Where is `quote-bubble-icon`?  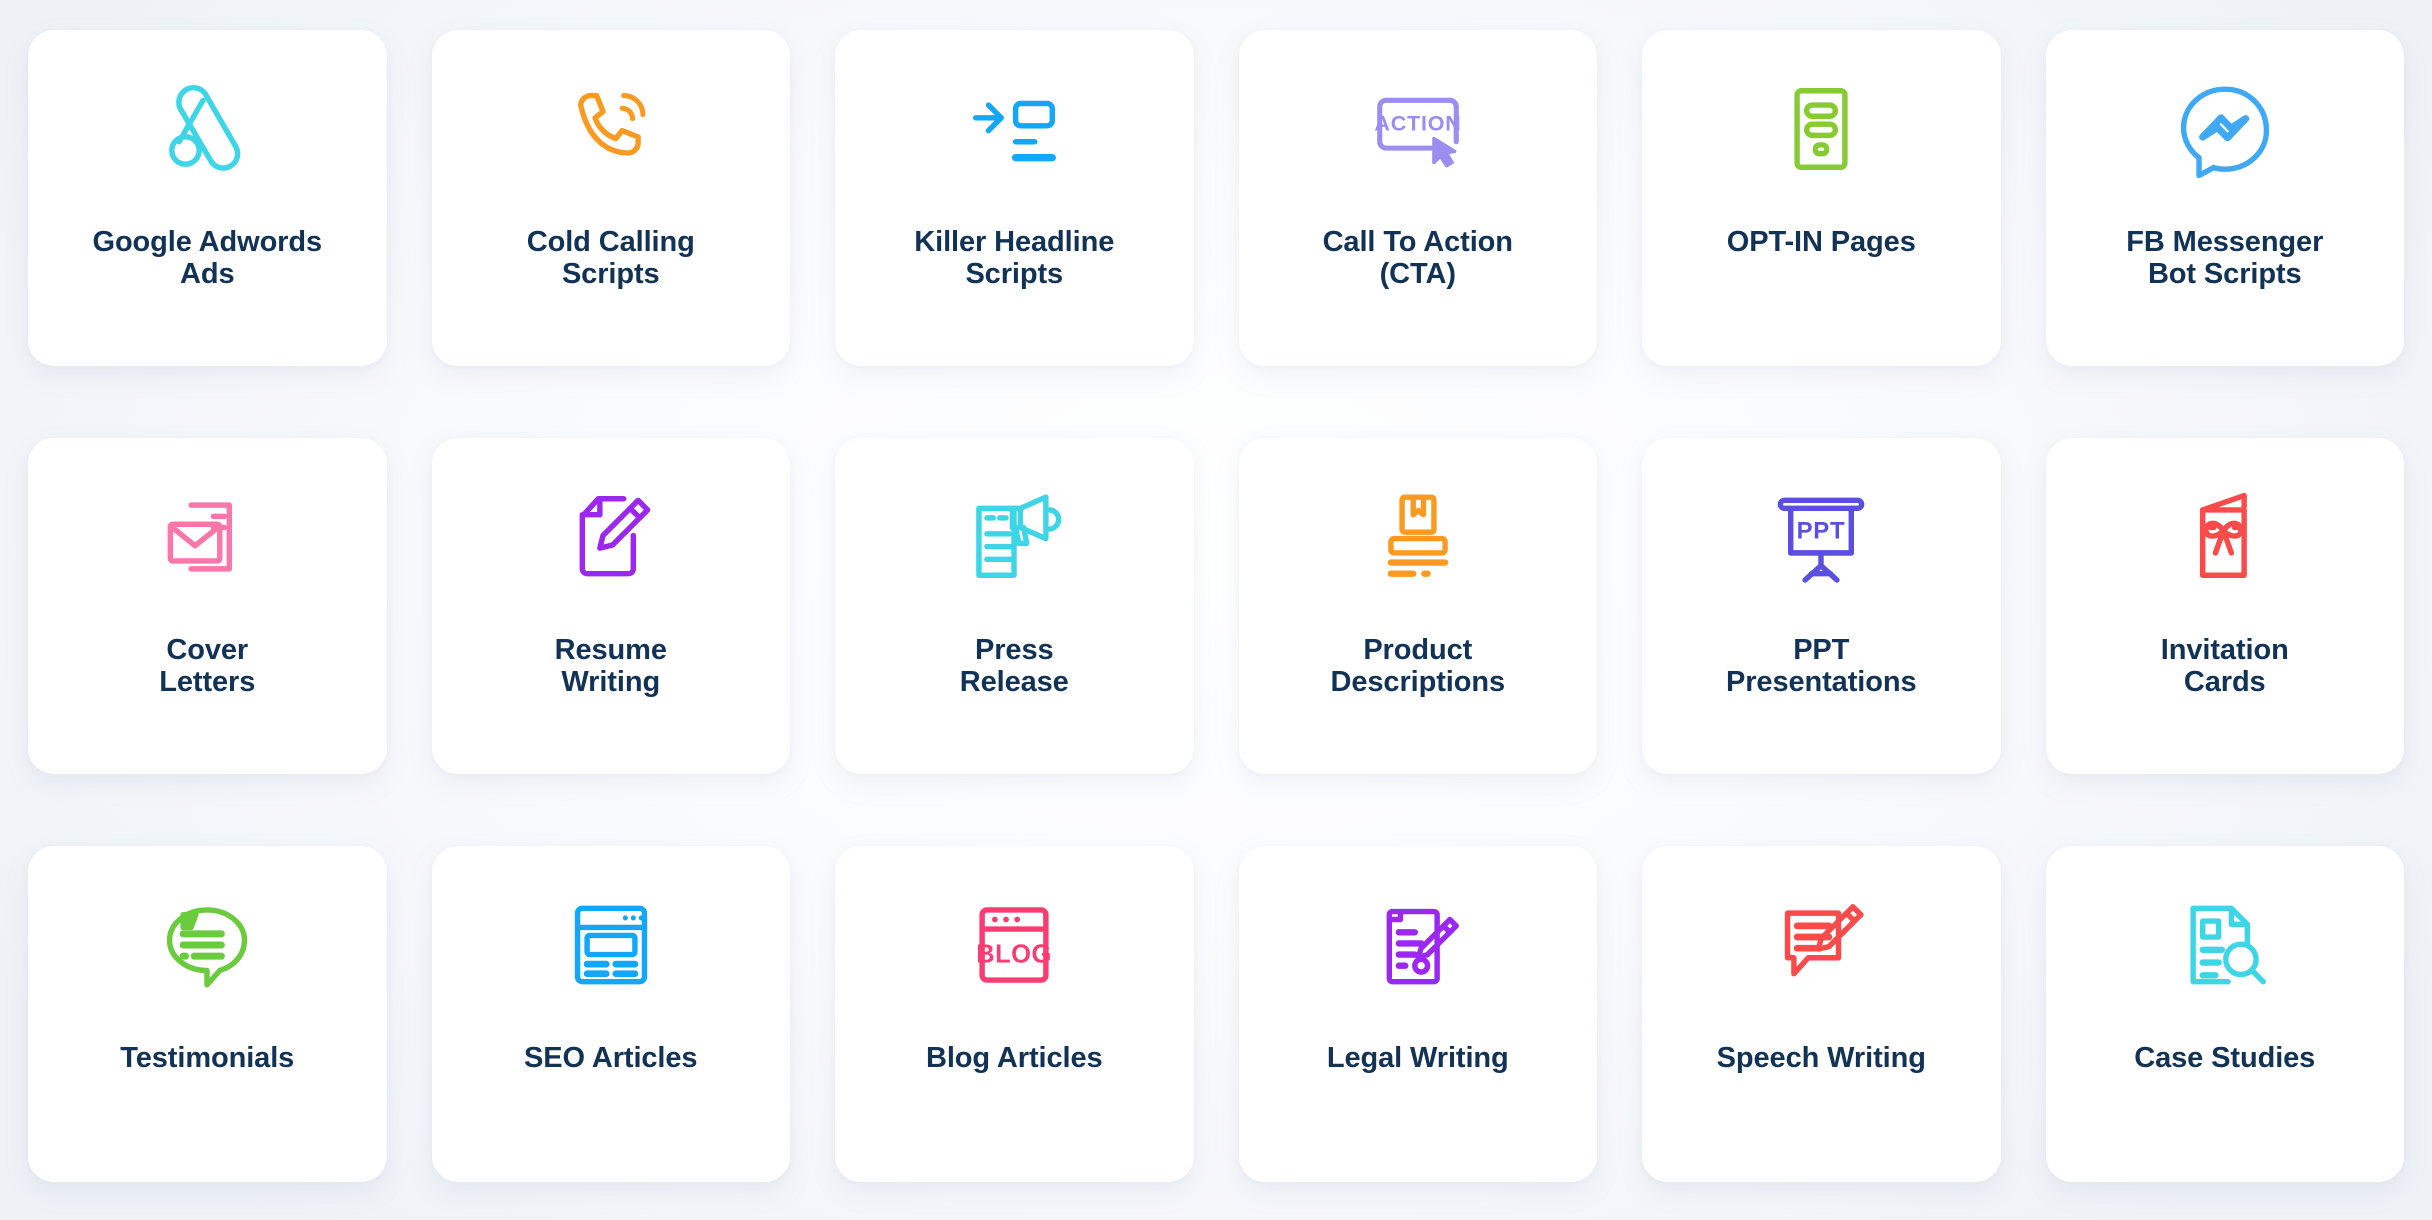
quote-bubble-icon is located at coordinates (207, 945).